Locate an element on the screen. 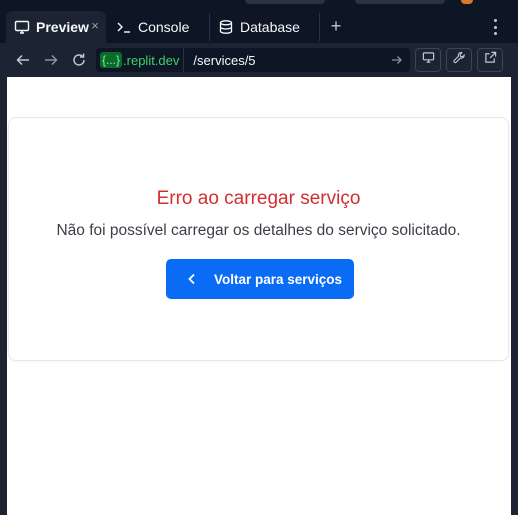 This screenshot has height=515, width=518. terminal-icon is located at coordinates (124, 27).